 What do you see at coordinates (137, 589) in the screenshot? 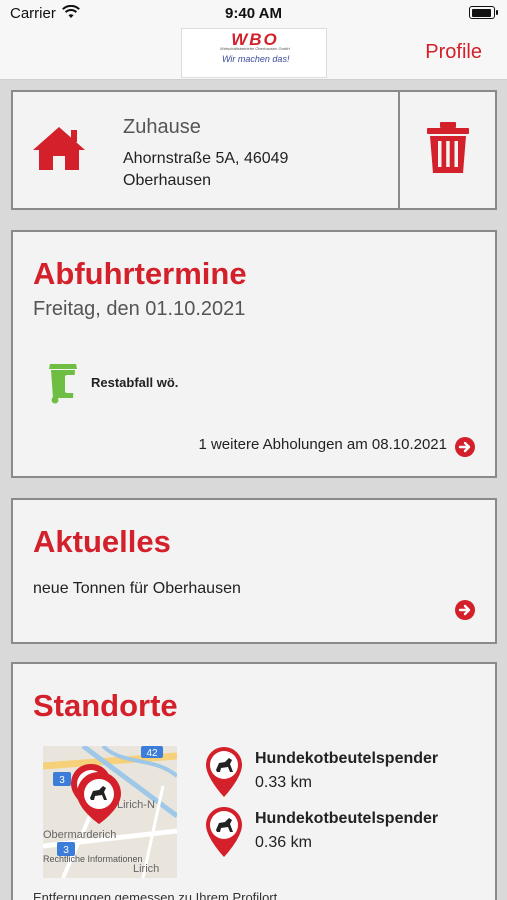
I see `news-item: neue Tonnen für Oberhausen` at bounding box center [137, 589].